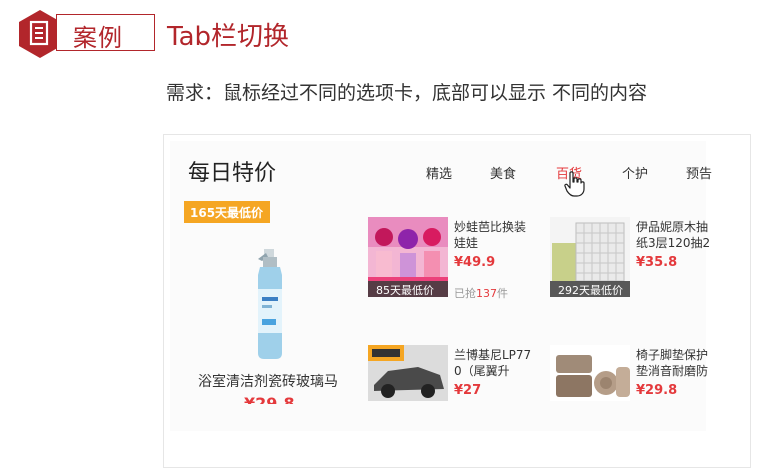 This screenshot has height=476, width=761. I want to click on lowest-price-flag: 85天最低价, so click(408, 289).